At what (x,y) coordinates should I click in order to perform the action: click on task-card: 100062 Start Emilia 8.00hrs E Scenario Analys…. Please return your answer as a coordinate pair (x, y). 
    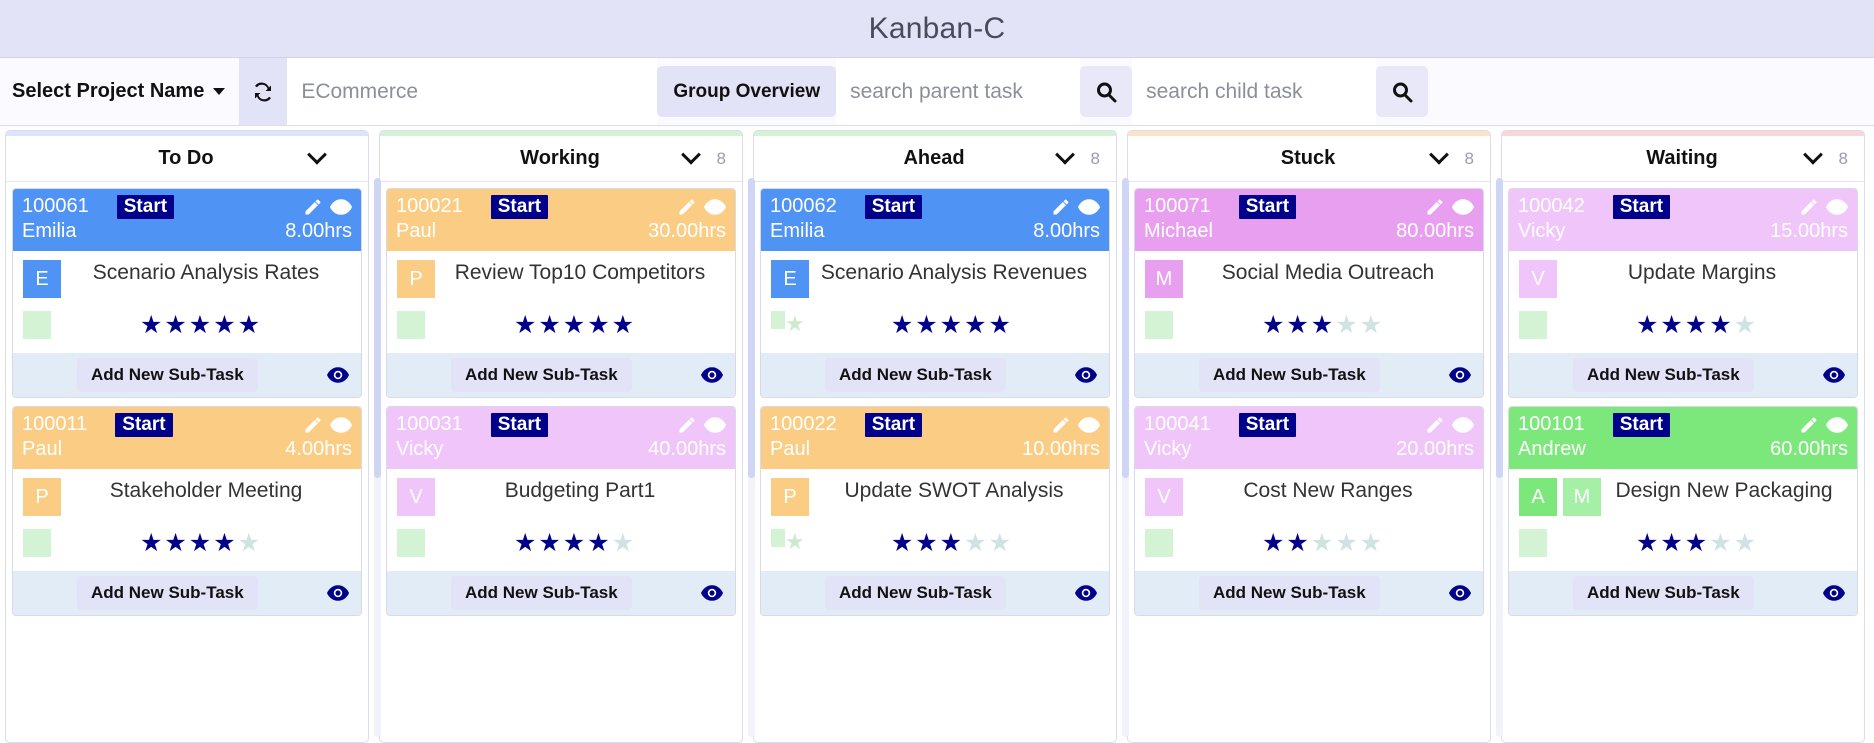
    Looking at the image, I should click on (935, 293).